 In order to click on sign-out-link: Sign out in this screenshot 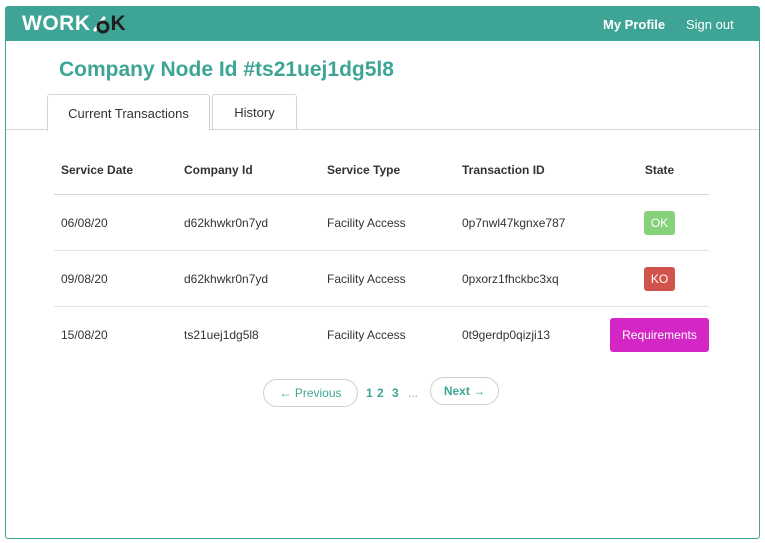, I will do `click(710, 24)`.